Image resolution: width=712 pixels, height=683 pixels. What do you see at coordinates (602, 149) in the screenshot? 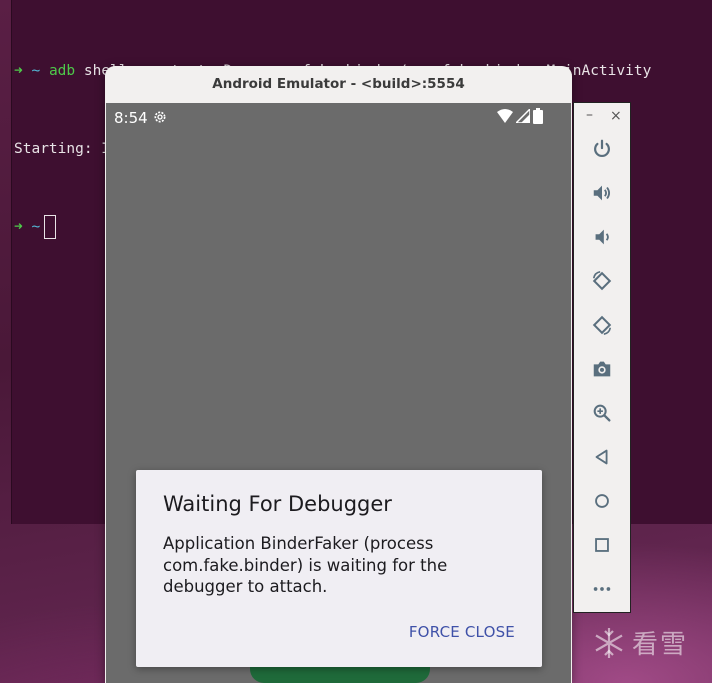
I see `power-icon` at bounding box center [602, 149].